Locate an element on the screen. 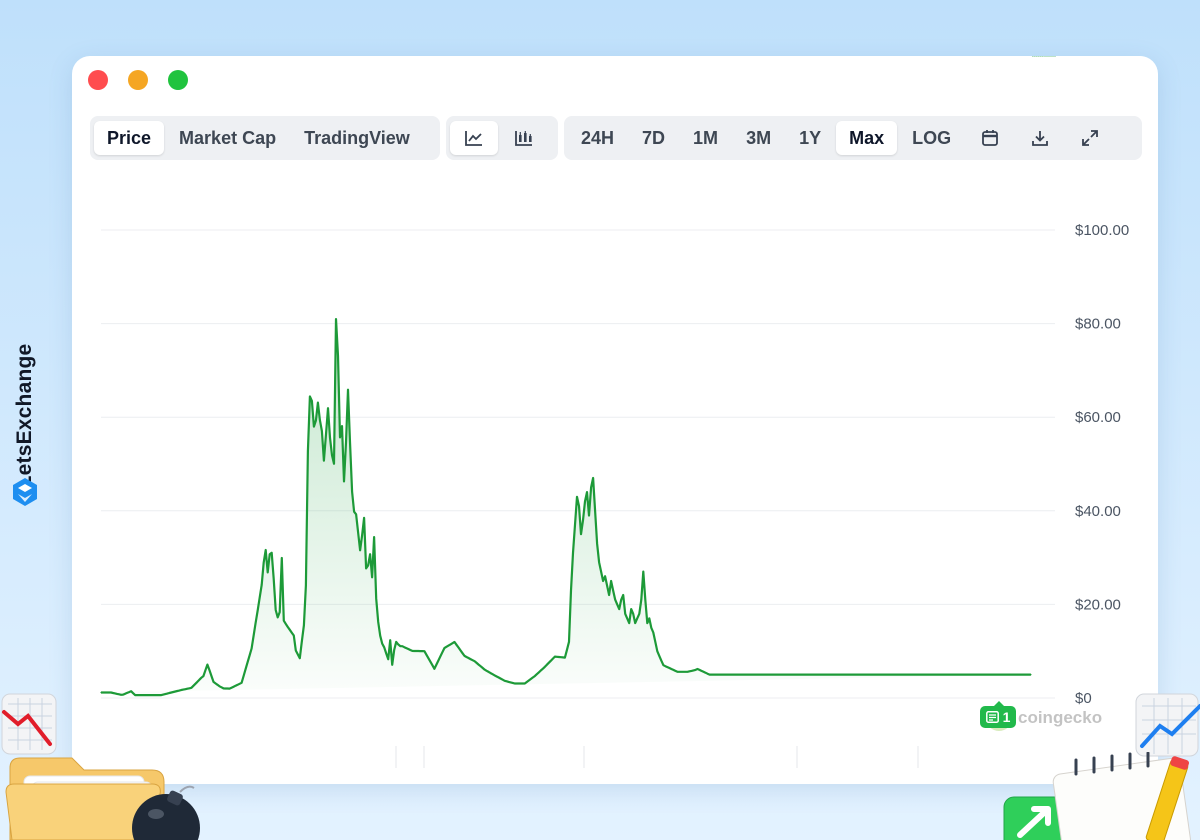  news-icon is located at coordinates (992, 717).